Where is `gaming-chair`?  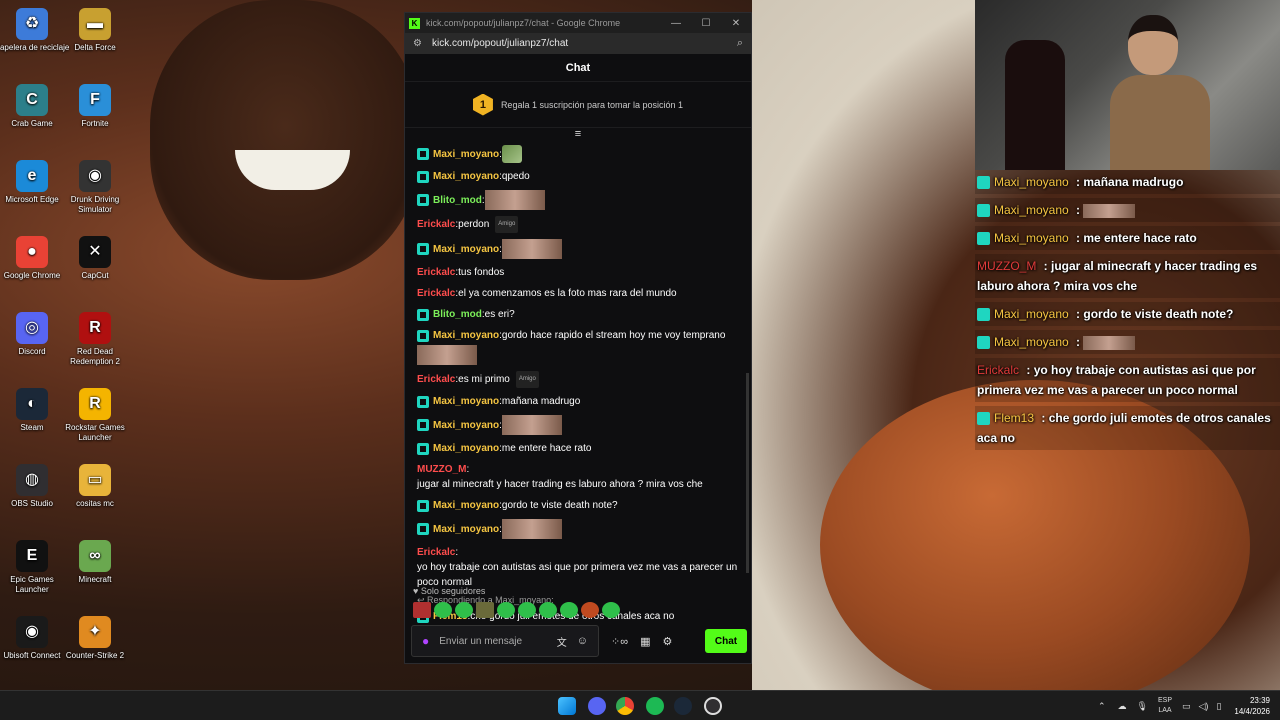
gaming-chair is located at coordinates (1035, 105).